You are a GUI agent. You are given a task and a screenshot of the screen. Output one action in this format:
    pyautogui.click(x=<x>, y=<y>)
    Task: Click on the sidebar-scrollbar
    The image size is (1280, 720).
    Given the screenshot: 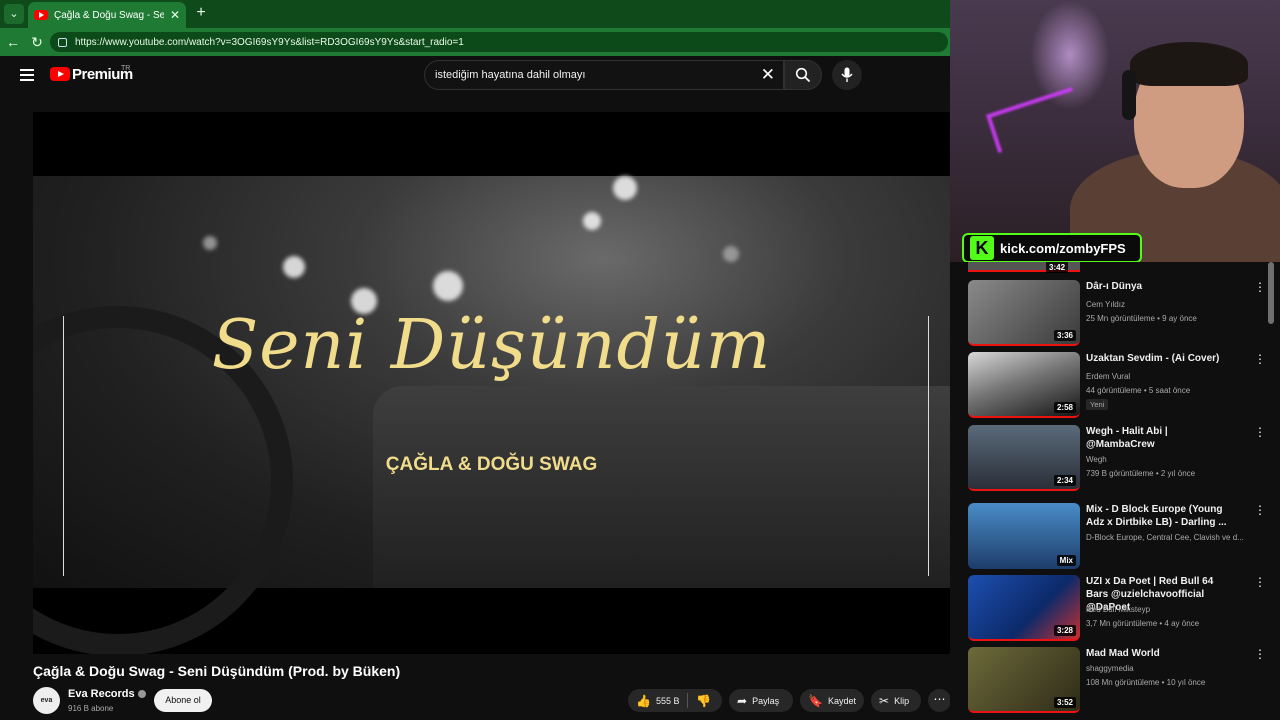 What is the action you would take?
    pyautogui.click(x=1271, y=293)
    